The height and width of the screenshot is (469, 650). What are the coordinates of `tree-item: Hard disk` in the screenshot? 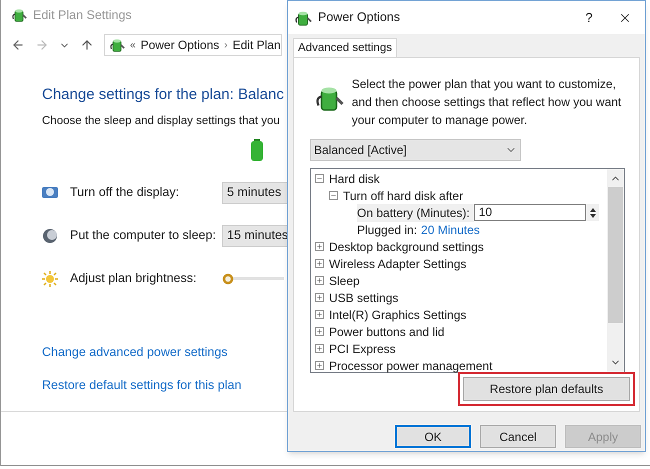 It's located at (354, 179).